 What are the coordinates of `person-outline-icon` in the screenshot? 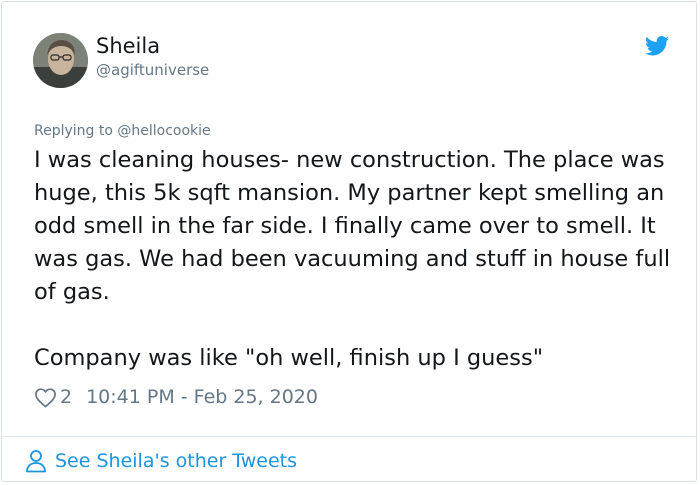 It's located at (36, 461).